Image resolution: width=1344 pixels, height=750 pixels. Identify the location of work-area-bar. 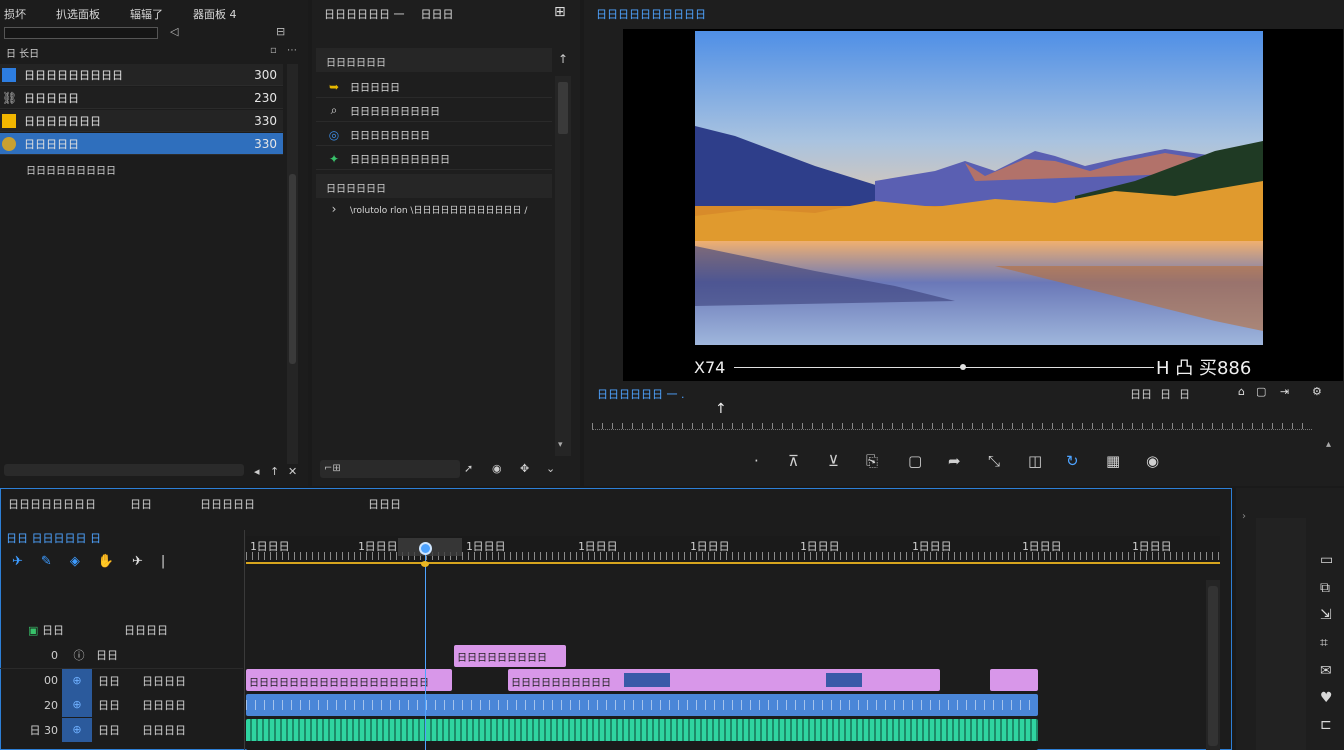
(733, 563).